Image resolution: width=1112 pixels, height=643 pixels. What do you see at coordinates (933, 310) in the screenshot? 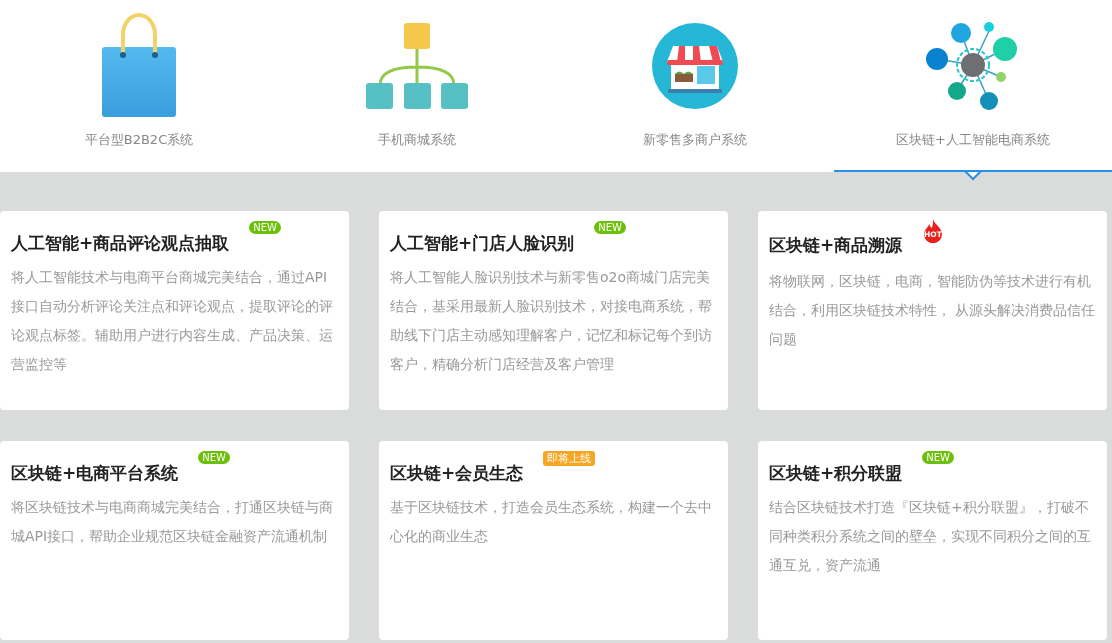
I see `card-description: 将物联网，区块链，电商，智能防伪等技术进行有机结合，利用区块链技术特性， 从源头解决消费品信任问题` at bounding box center [933, 310].